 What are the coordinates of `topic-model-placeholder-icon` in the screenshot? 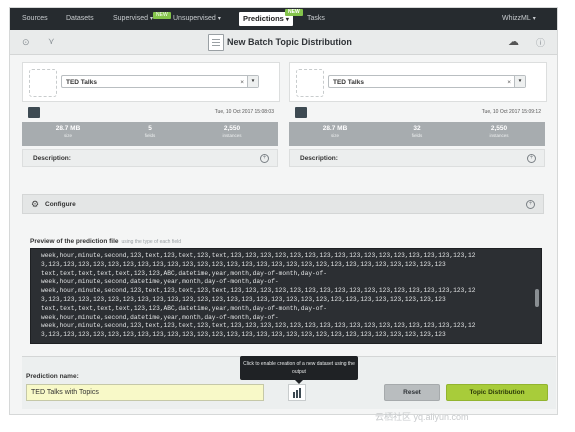 It's located at (43, 83).